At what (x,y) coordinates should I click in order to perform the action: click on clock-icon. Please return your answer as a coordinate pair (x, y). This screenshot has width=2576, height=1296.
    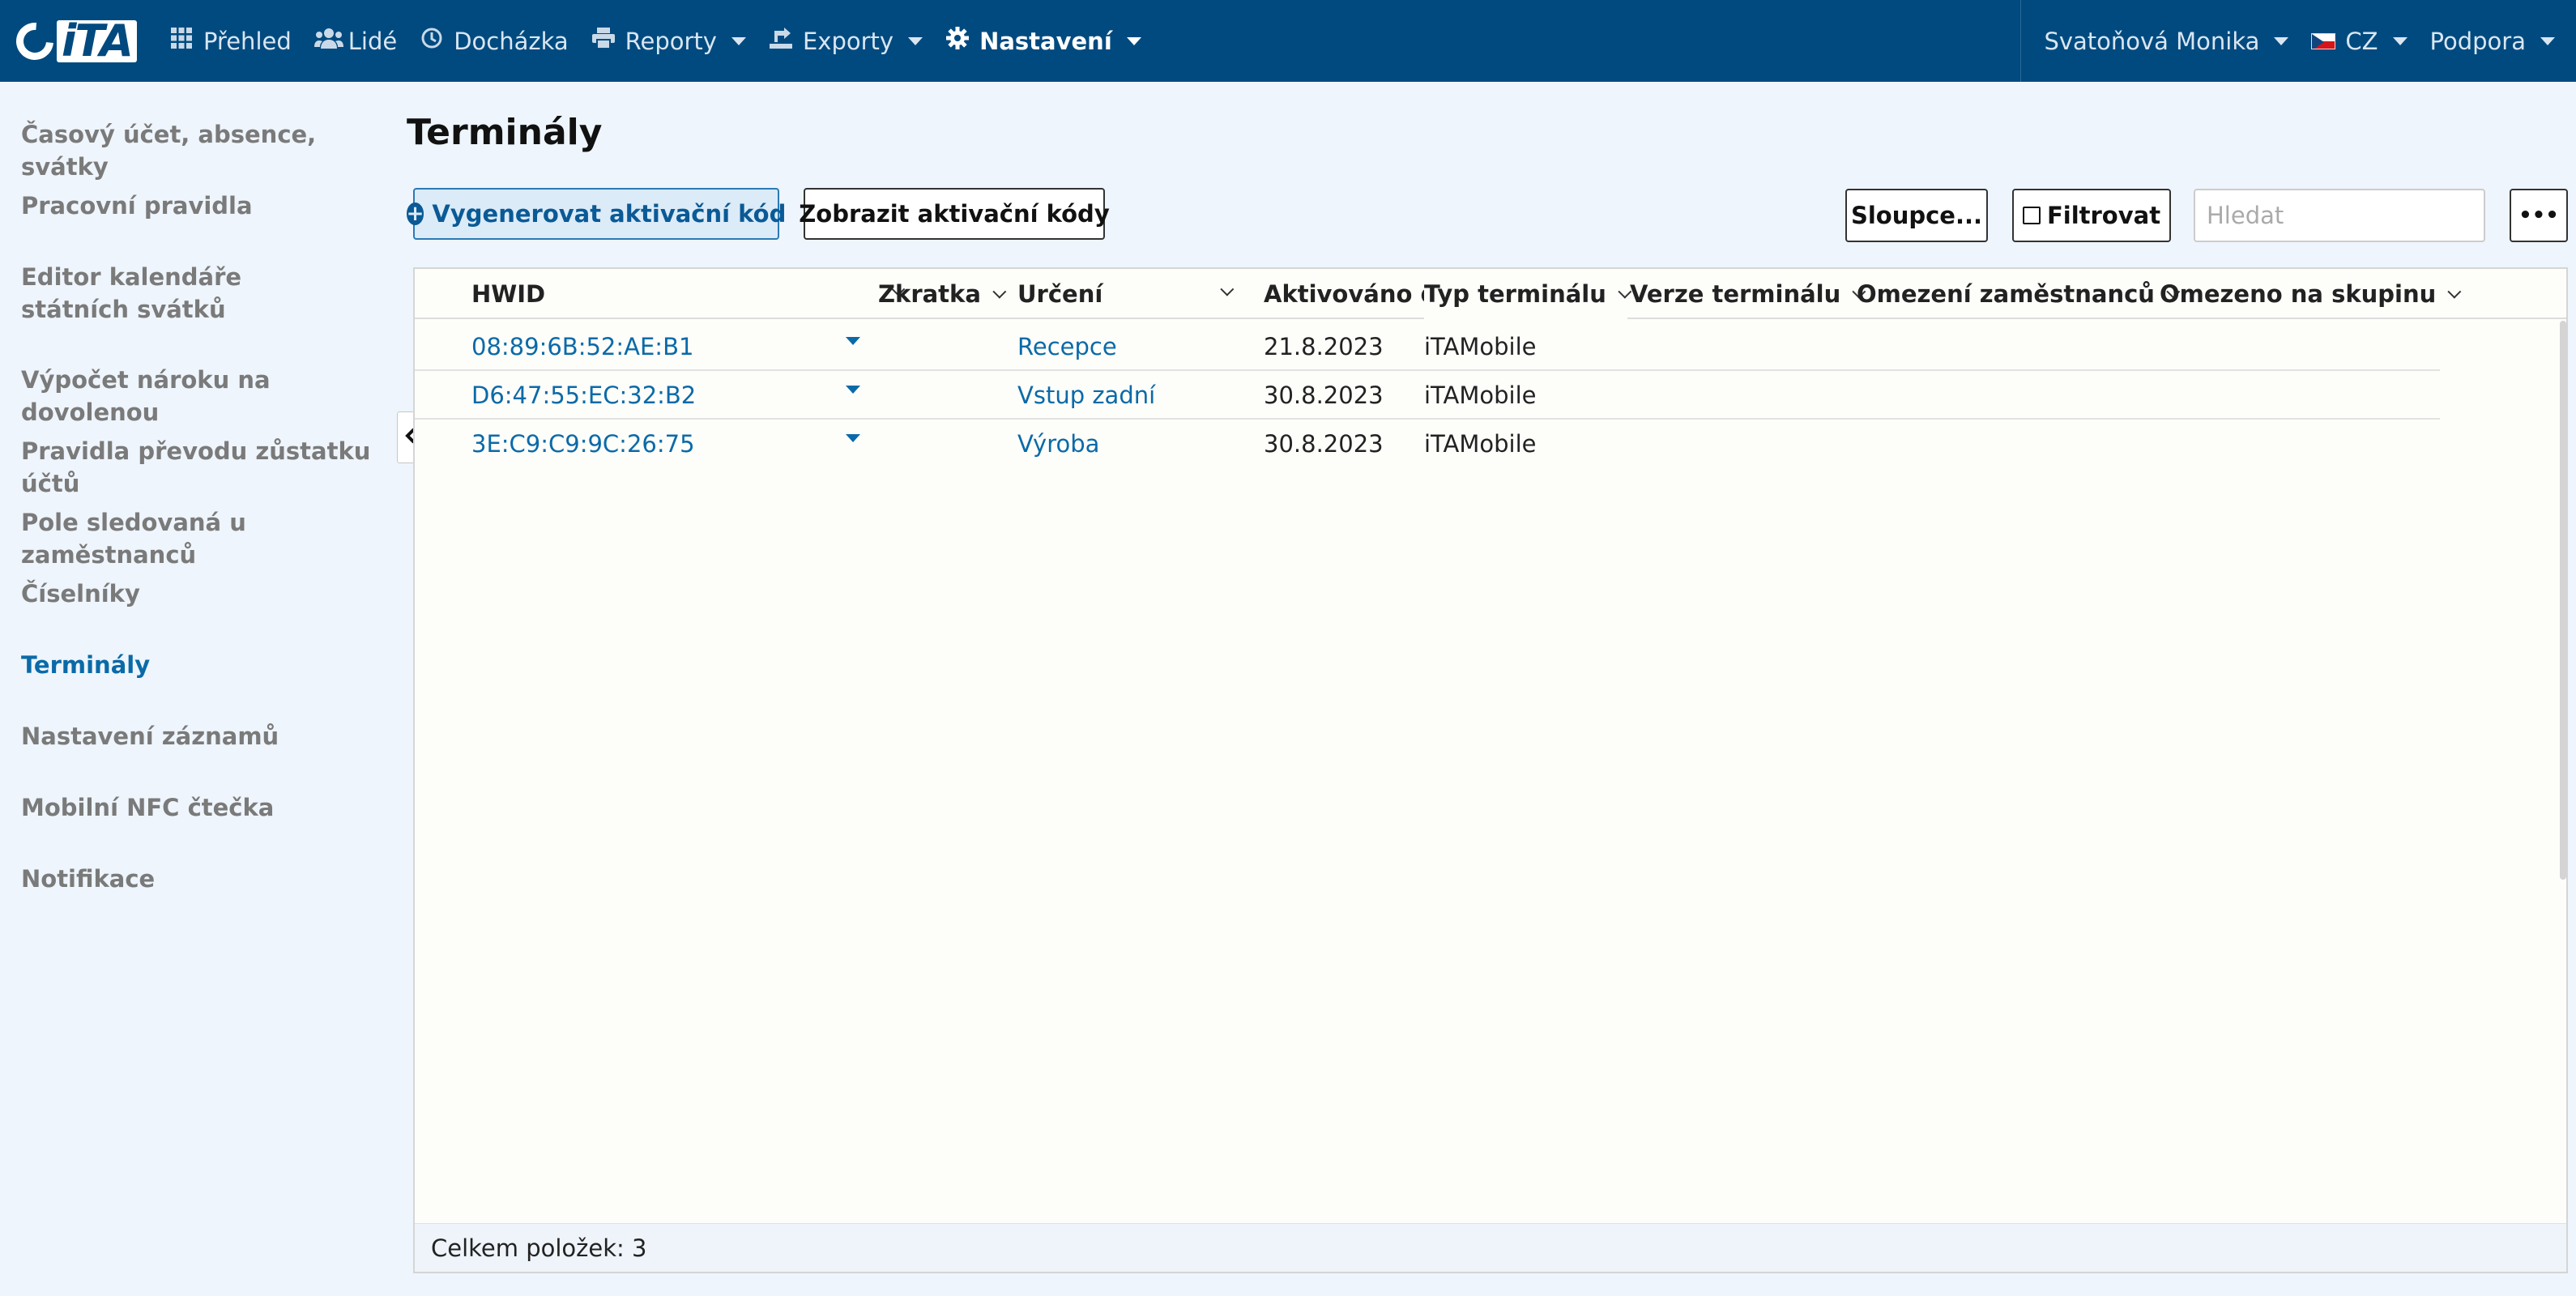
    Looking at the image, I should click on (432, 41).